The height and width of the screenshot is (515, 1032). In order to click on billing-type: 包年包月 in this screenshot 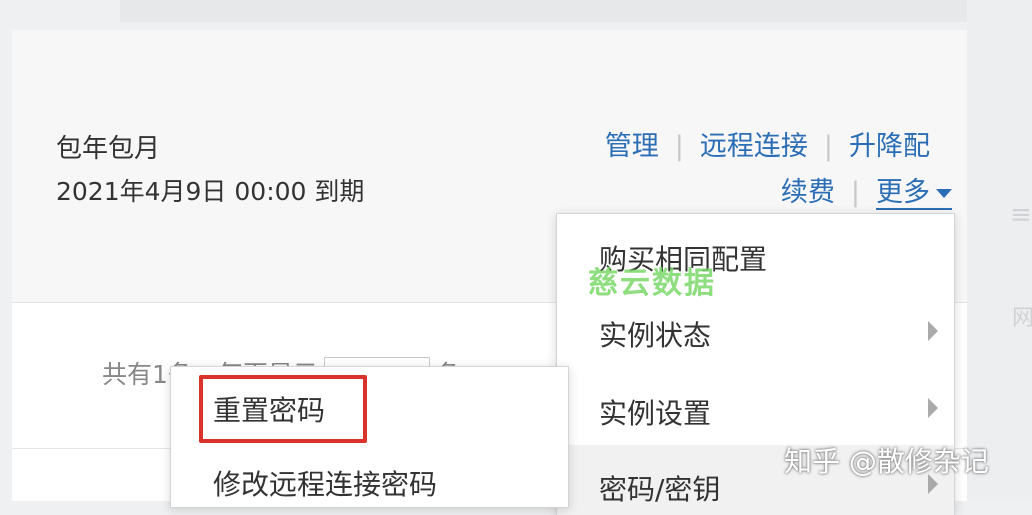, I will do `click(108, 149)`.